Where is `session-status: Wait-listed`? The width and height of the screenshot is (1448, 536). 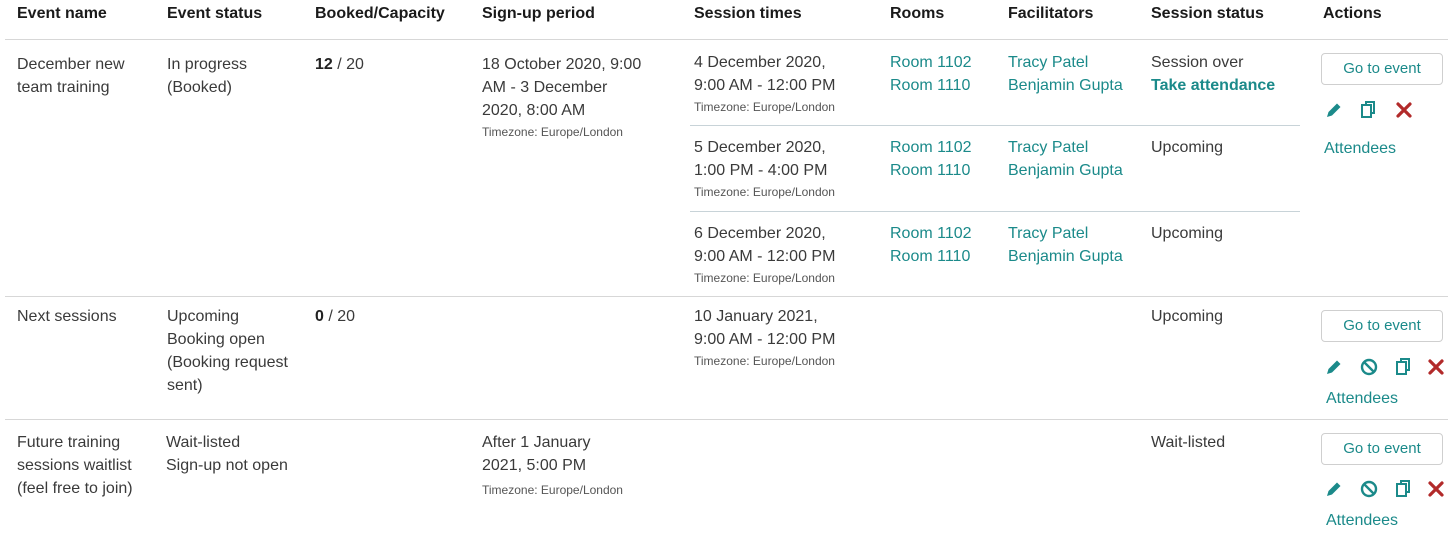
session-status: Wait-listed is located at coordinates (1188, 442).